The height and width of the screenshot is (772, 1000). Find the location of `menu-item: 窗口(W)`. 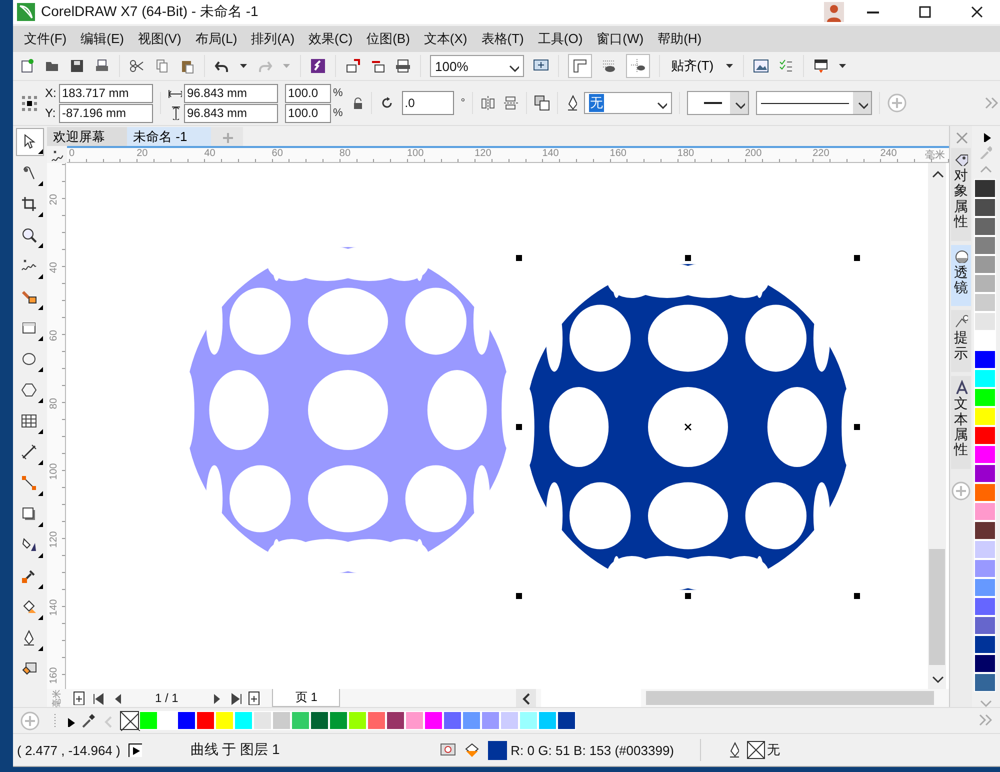

menu-item: 窗口(W) is located at coordinates (624, 39).